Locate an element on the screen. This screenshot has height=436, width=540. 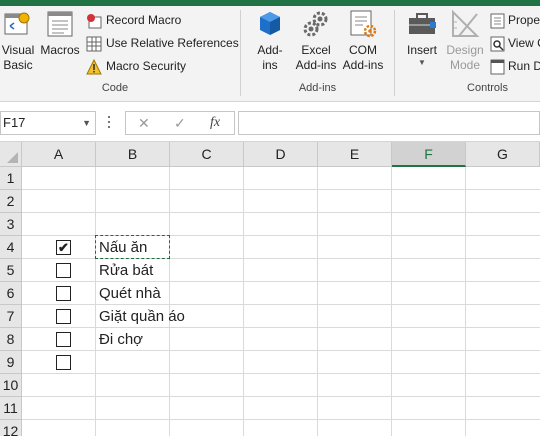
macros-label: Macros is located at coordinates (60, 50).